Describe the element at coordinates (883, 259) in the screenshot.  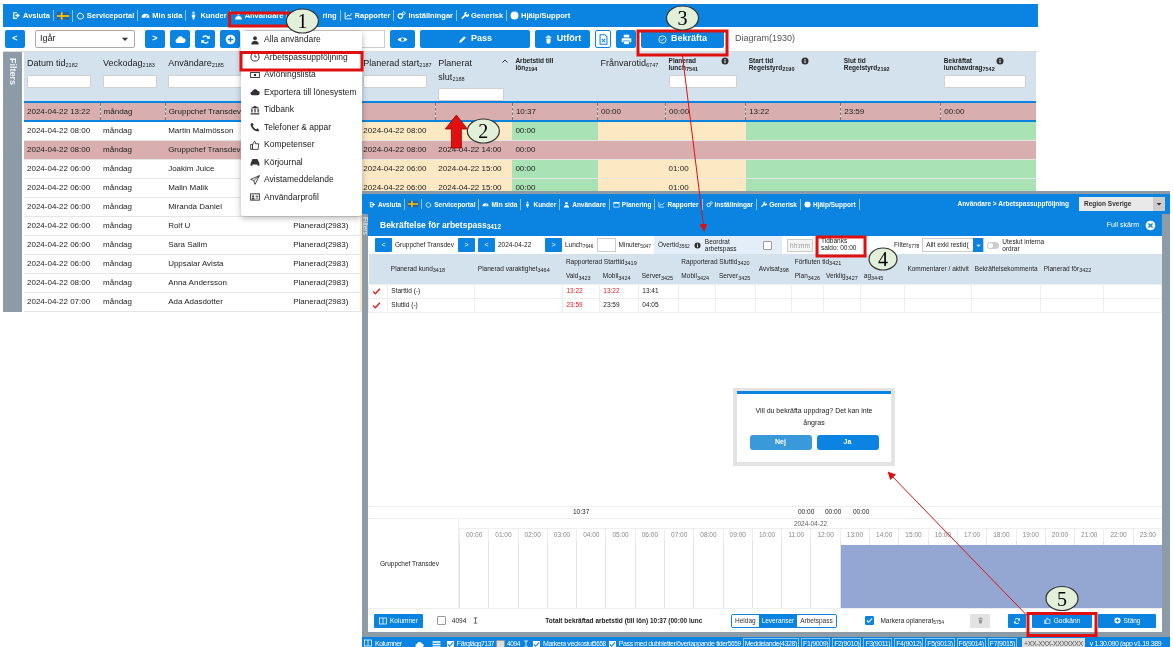
I see `step-marker: 4` at that location.